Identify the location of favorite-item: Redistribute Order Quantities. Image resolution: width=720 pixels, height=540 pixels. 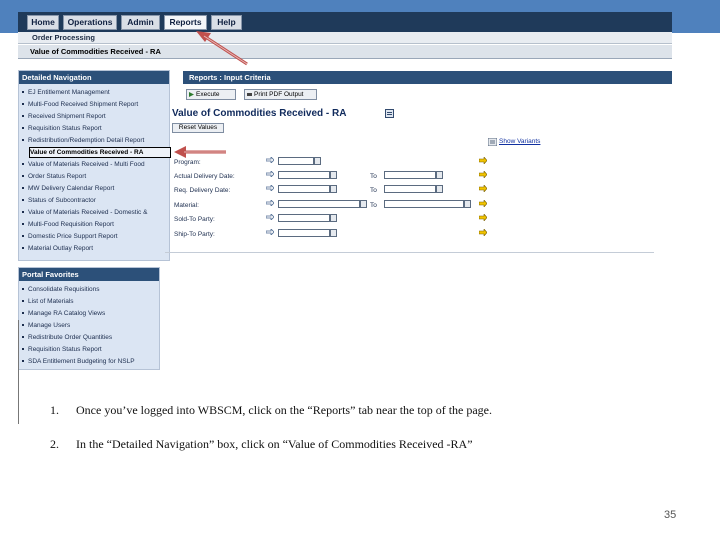
(90, 337).